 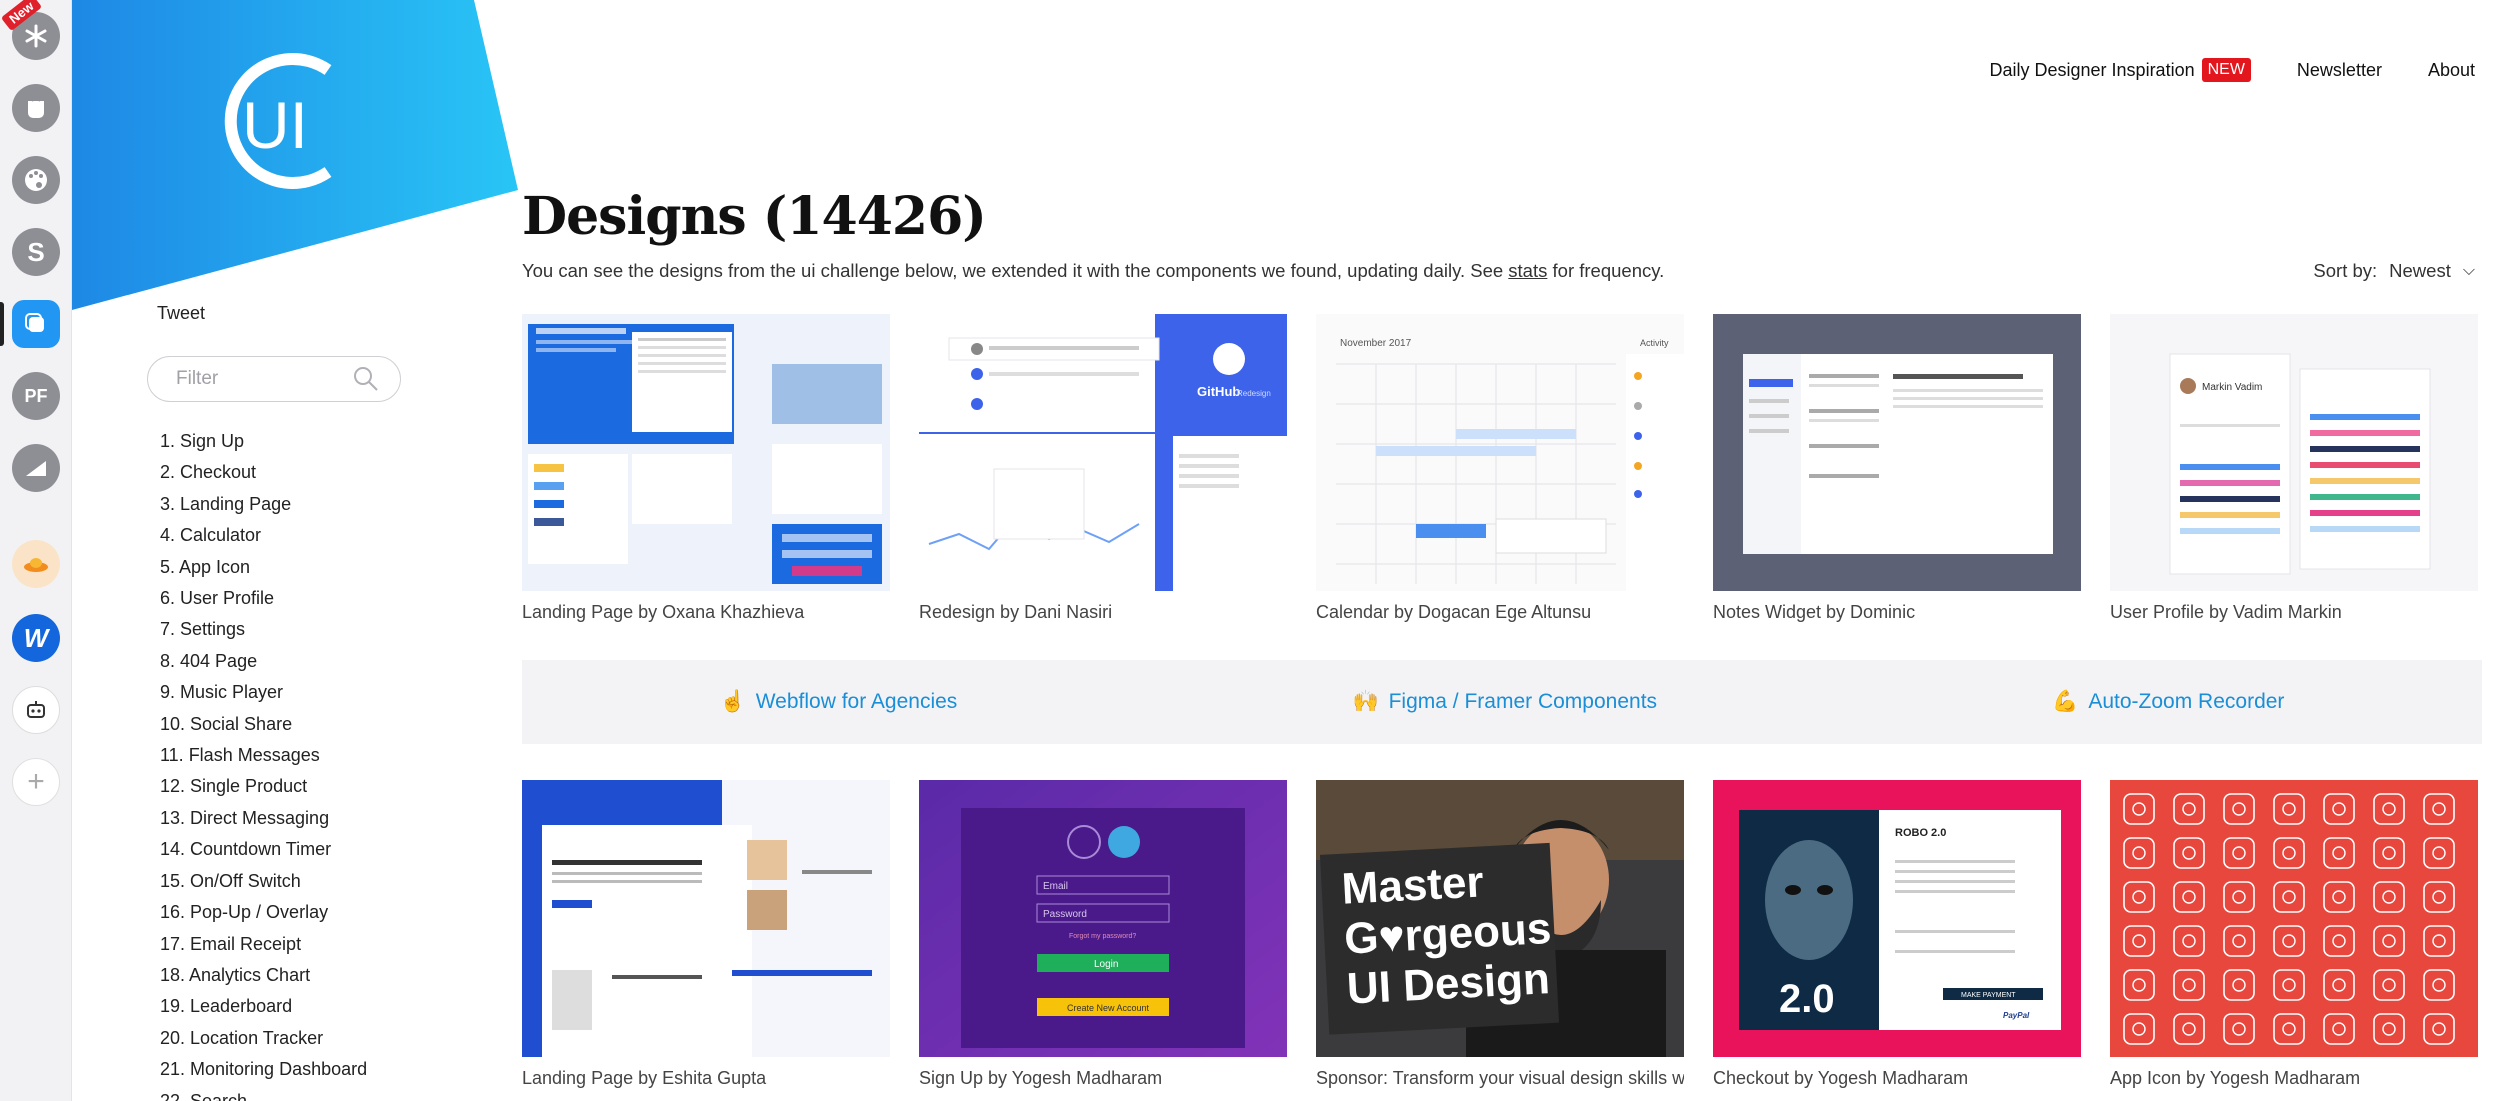 What do you see at coordinates (263, 1093) in the screenshot?
I see `sidebar-item: 22. Search` at bounding box center [263, 1093].